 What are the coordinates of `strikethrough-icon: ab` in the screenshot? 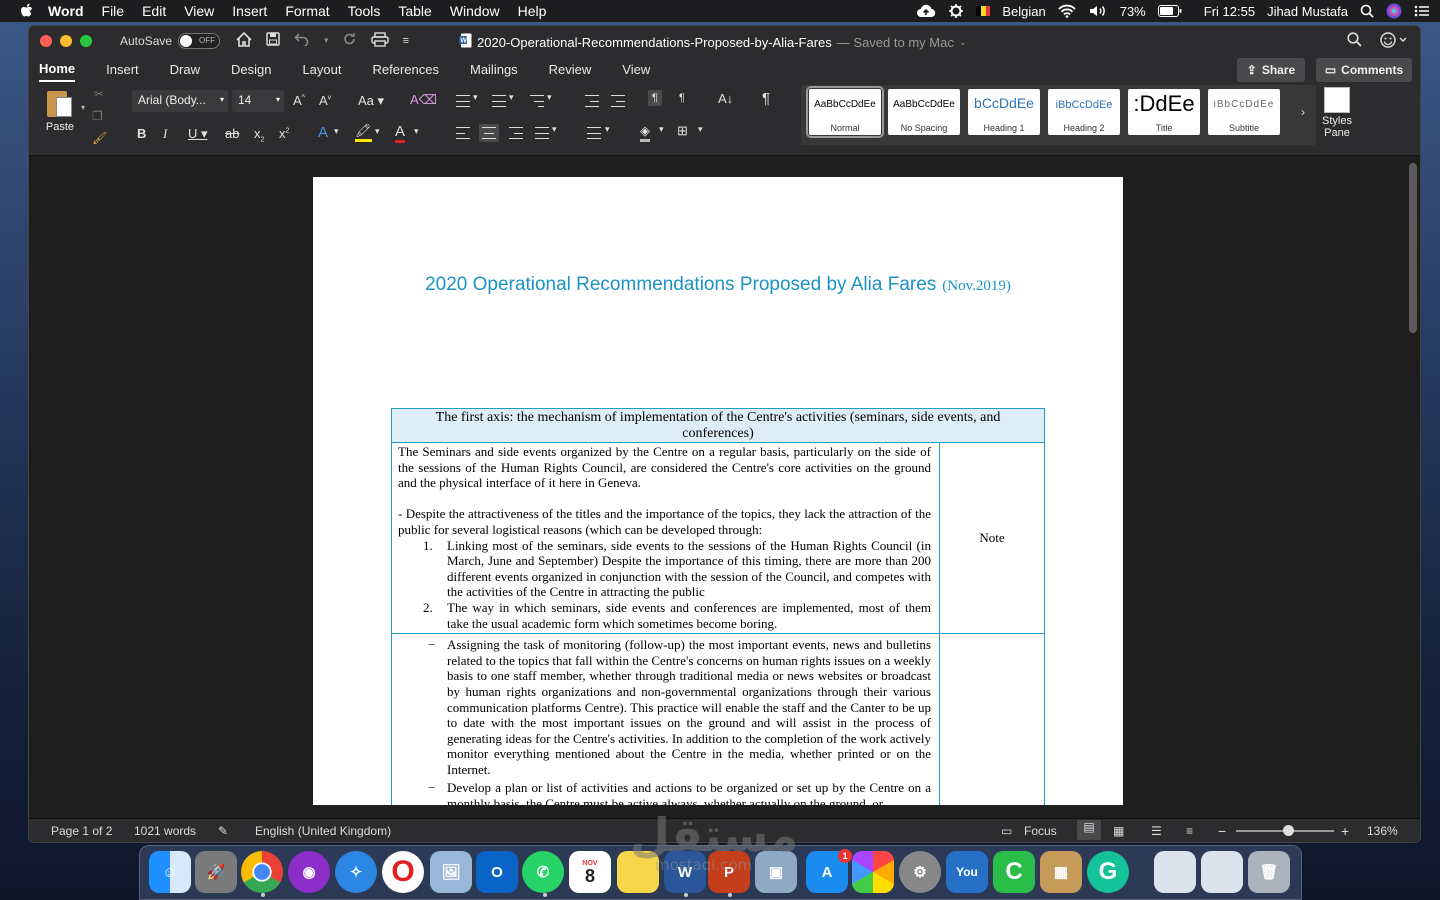 It's located at (232, 133).